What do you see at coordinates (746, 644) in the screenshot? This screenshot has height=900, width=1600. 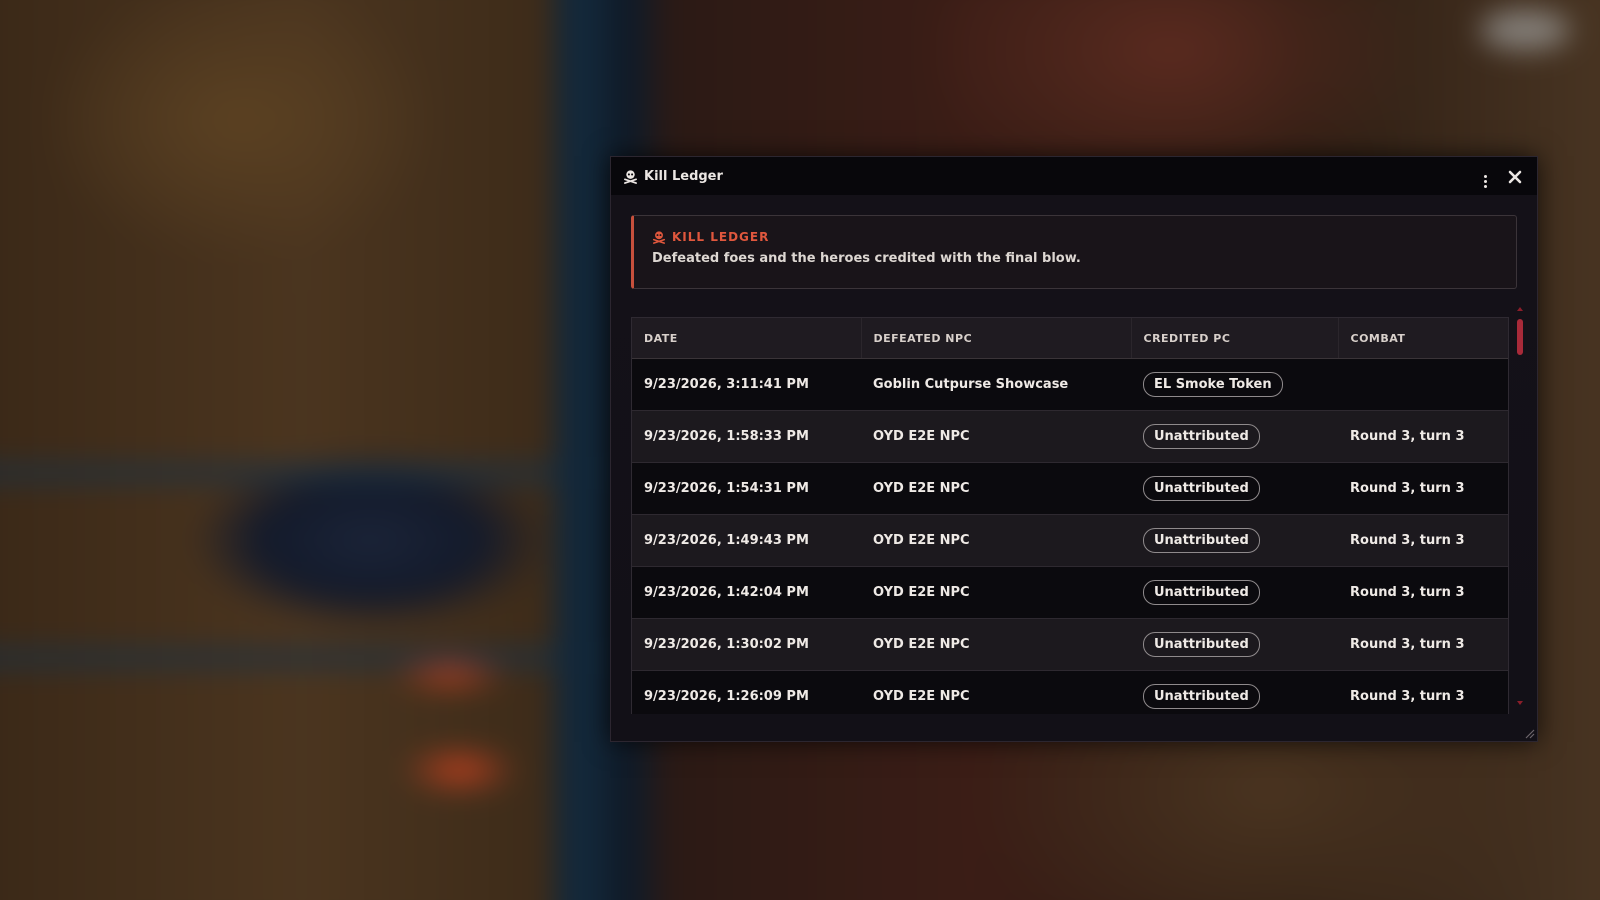 I see `cell-date: 9/23/2026, 1:30:02 PM` at bounding box center [746, 644].